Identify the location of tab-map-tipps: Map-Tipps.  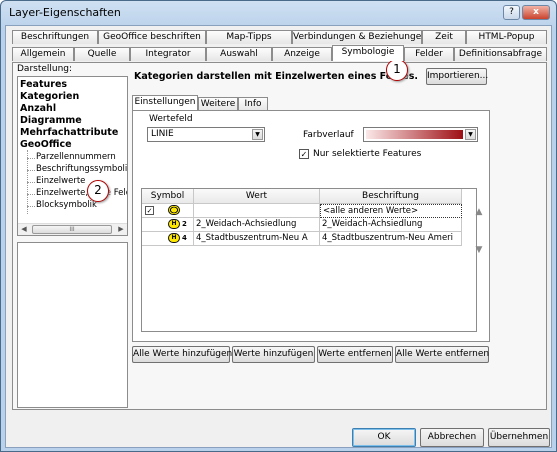
(249, 37).